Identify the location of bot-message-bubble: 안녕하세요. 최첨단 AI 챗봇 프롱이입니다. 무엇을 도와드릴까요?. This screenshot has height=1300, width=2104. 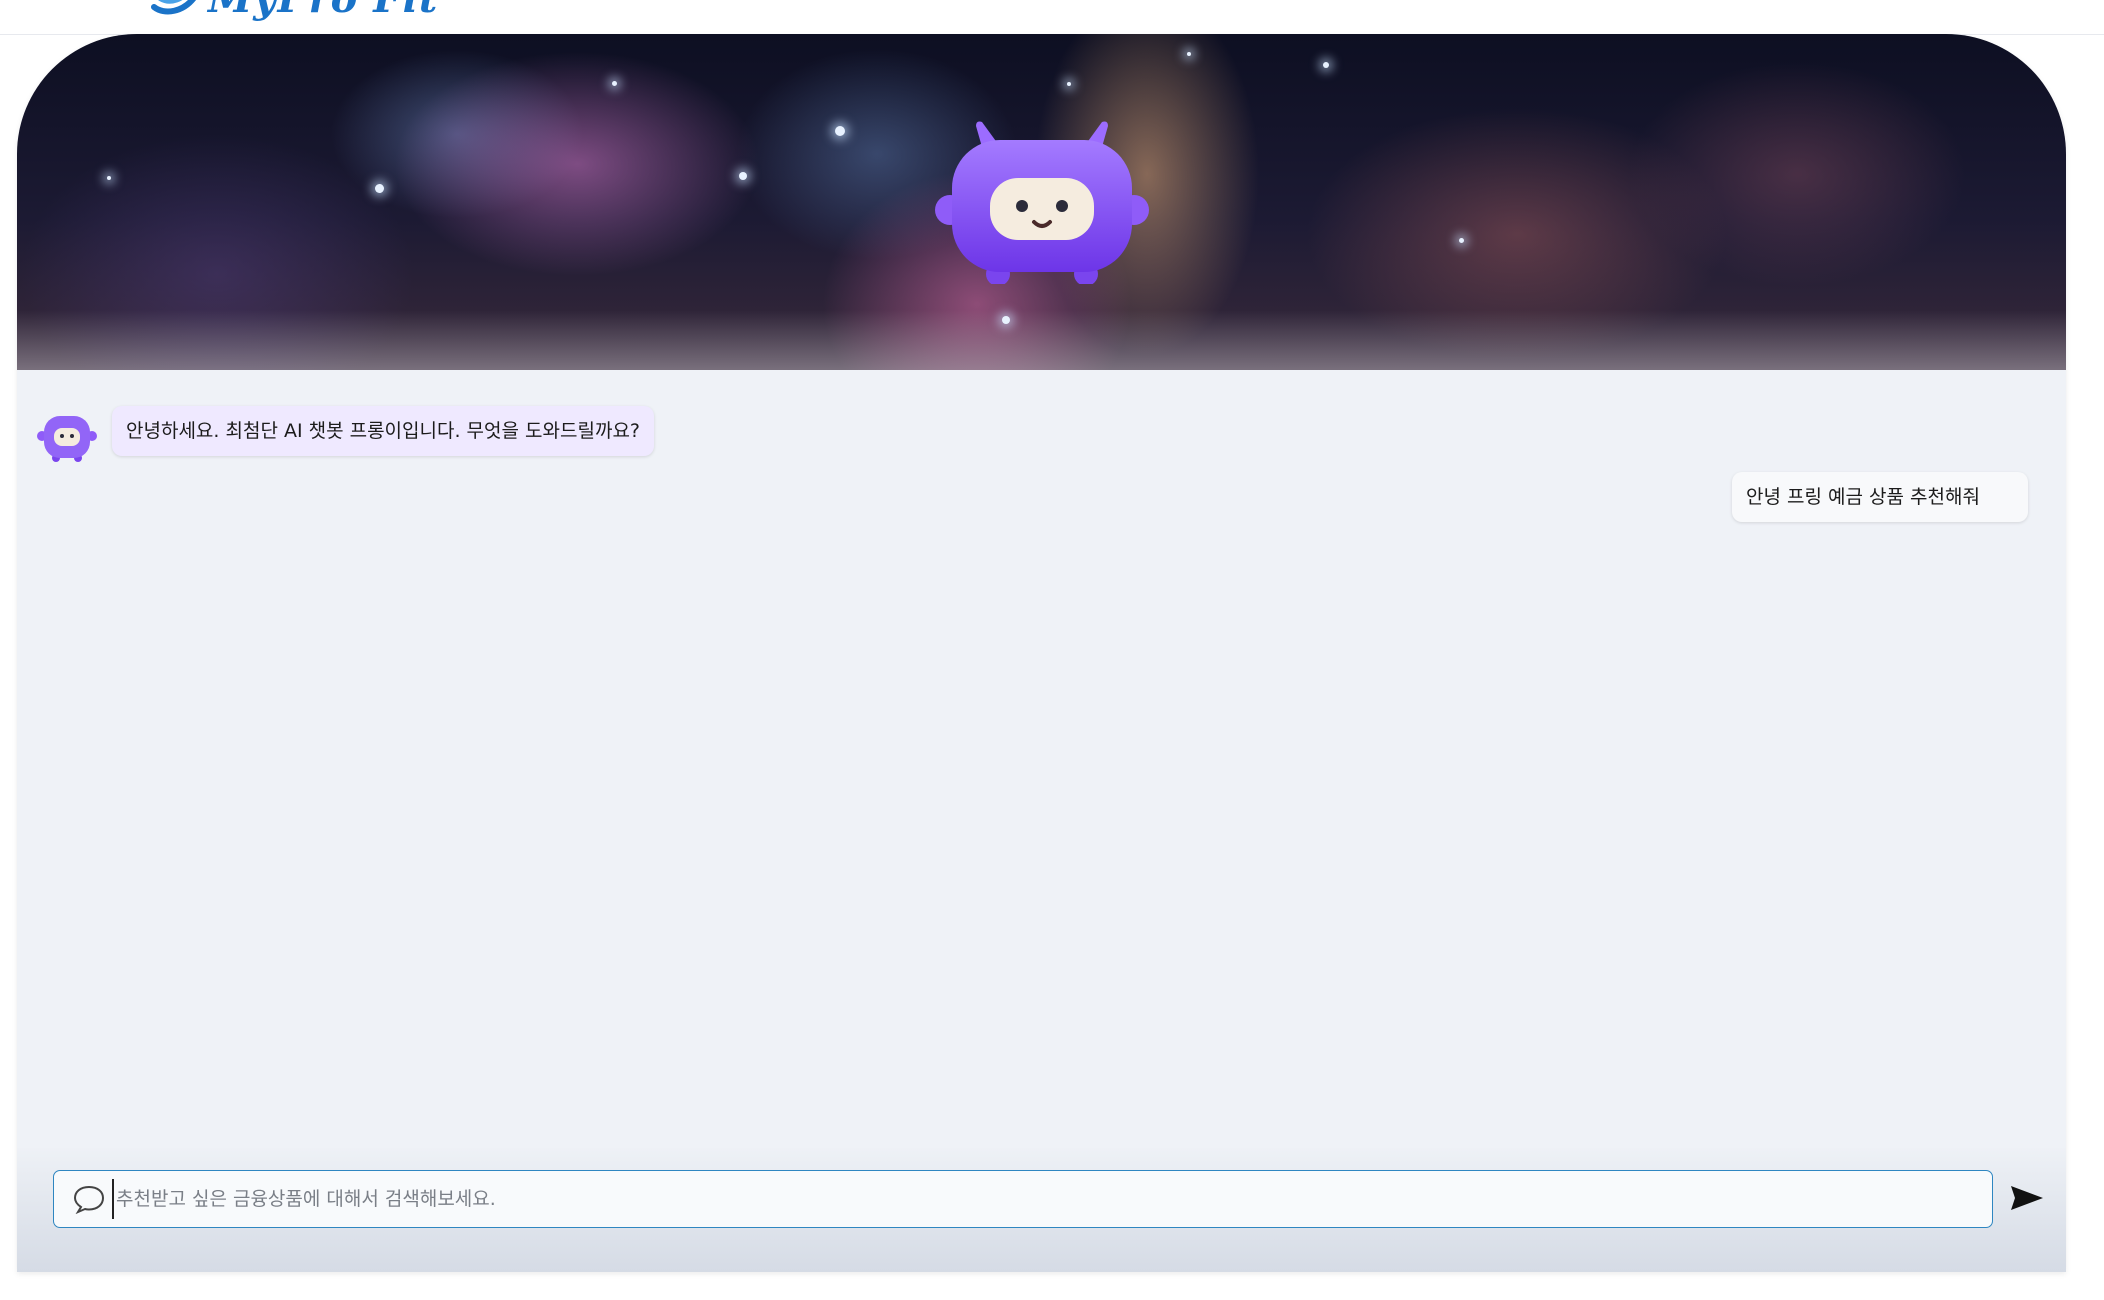
(383, 431).